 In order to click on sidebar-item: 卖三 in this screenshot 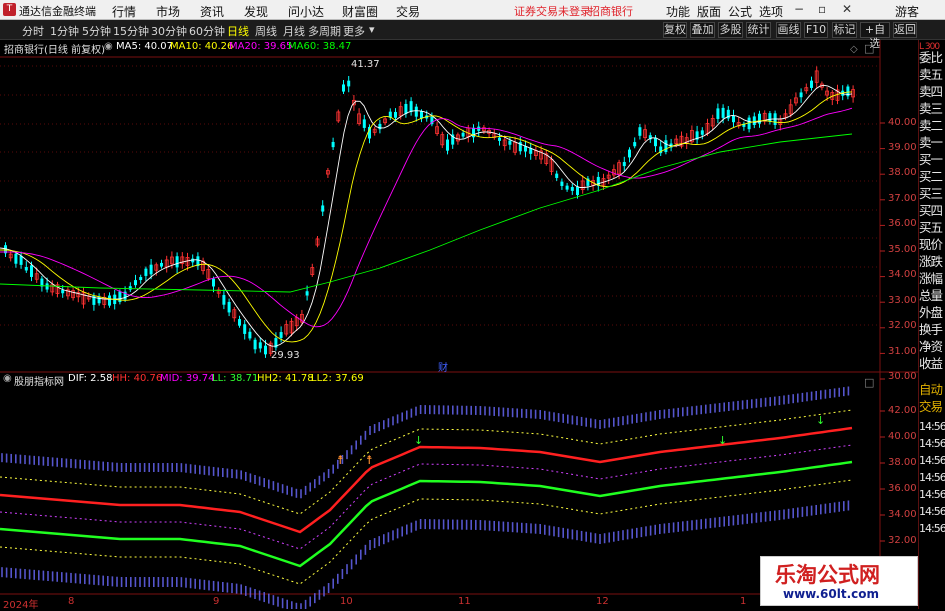, I will do `click(932, 109)`.